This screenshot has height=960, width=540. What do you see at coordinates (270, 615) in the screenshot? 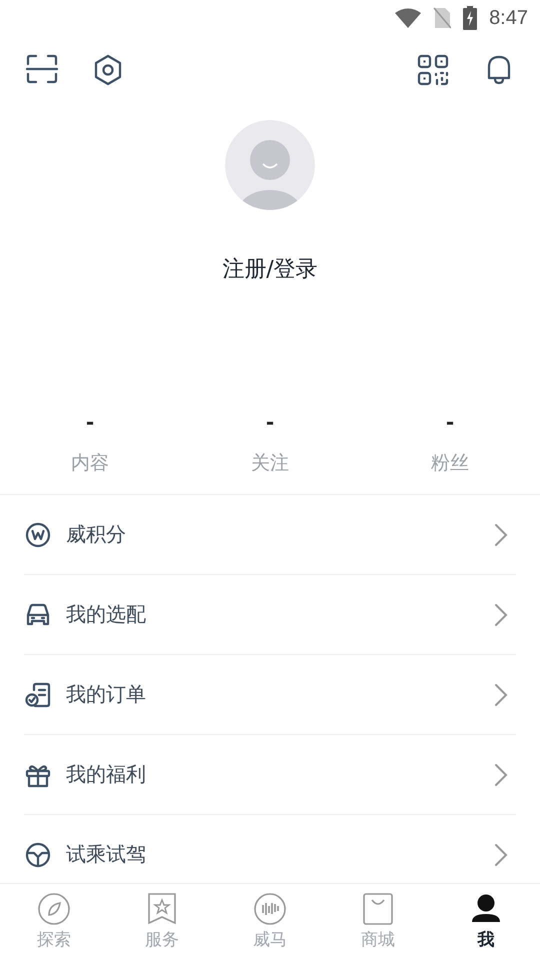
I see `menu-item: 我的选配` at bounding box center [270, 615].